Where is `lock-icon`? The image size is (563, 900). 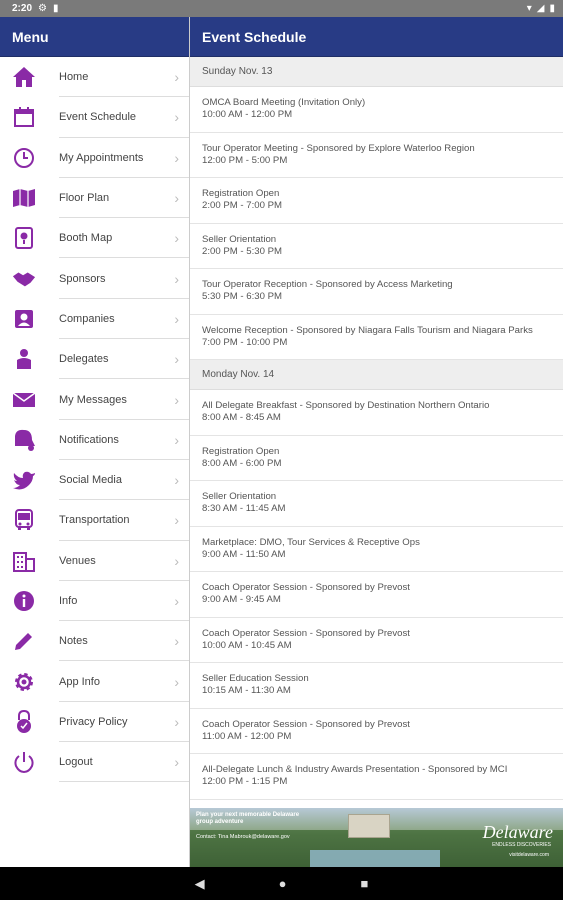 lock-icon is located at coordinates (24, 721).